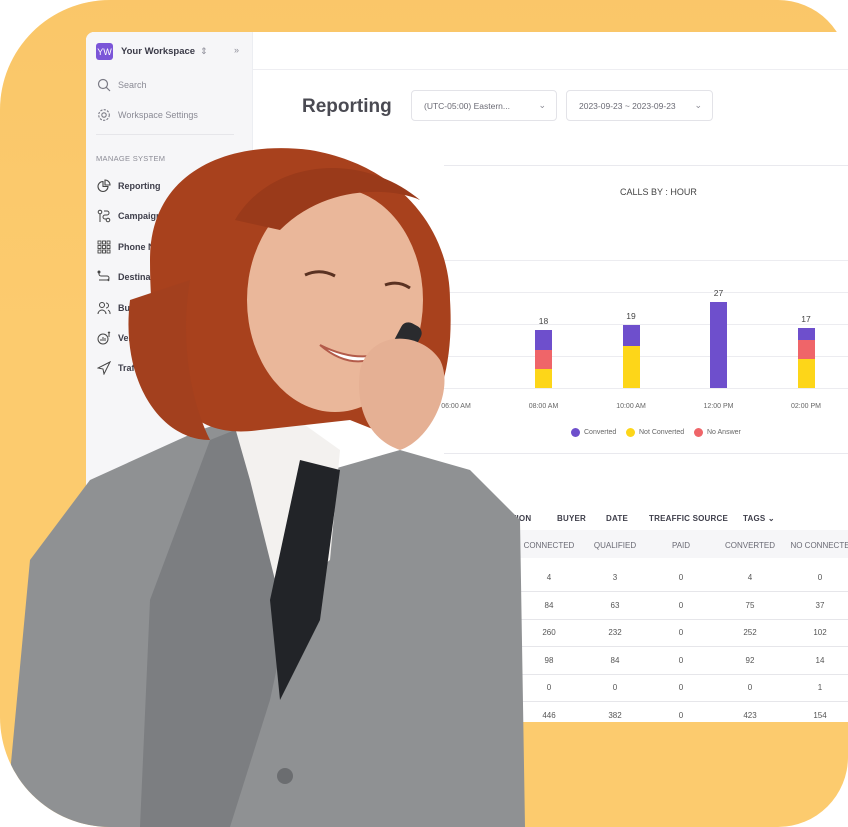  I want to click on legend-label: No Answer, so click(724, 432).